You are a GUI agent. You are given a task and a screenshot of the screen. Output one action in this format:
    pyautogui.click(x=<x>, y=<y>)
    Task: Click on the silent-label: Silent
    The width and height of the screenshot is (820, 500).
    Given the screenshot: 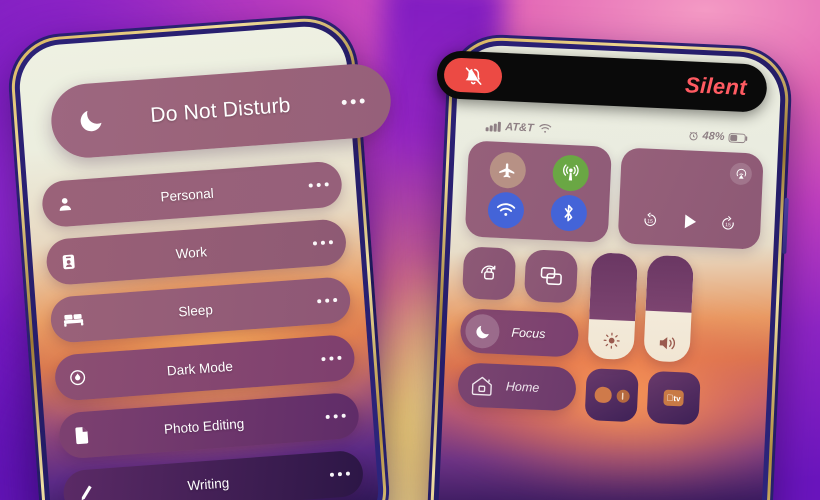 What is the action you would take?
    pyautogui.click(x=716, y=86)
    